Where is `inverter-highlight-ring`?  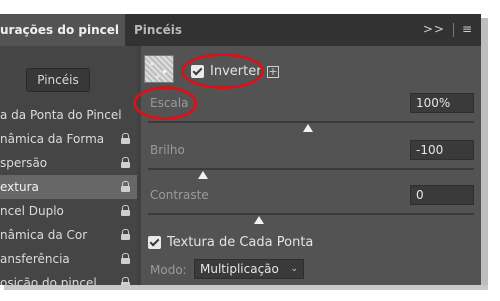
inverter-highlight-ring is located at coordinates (222, 71).